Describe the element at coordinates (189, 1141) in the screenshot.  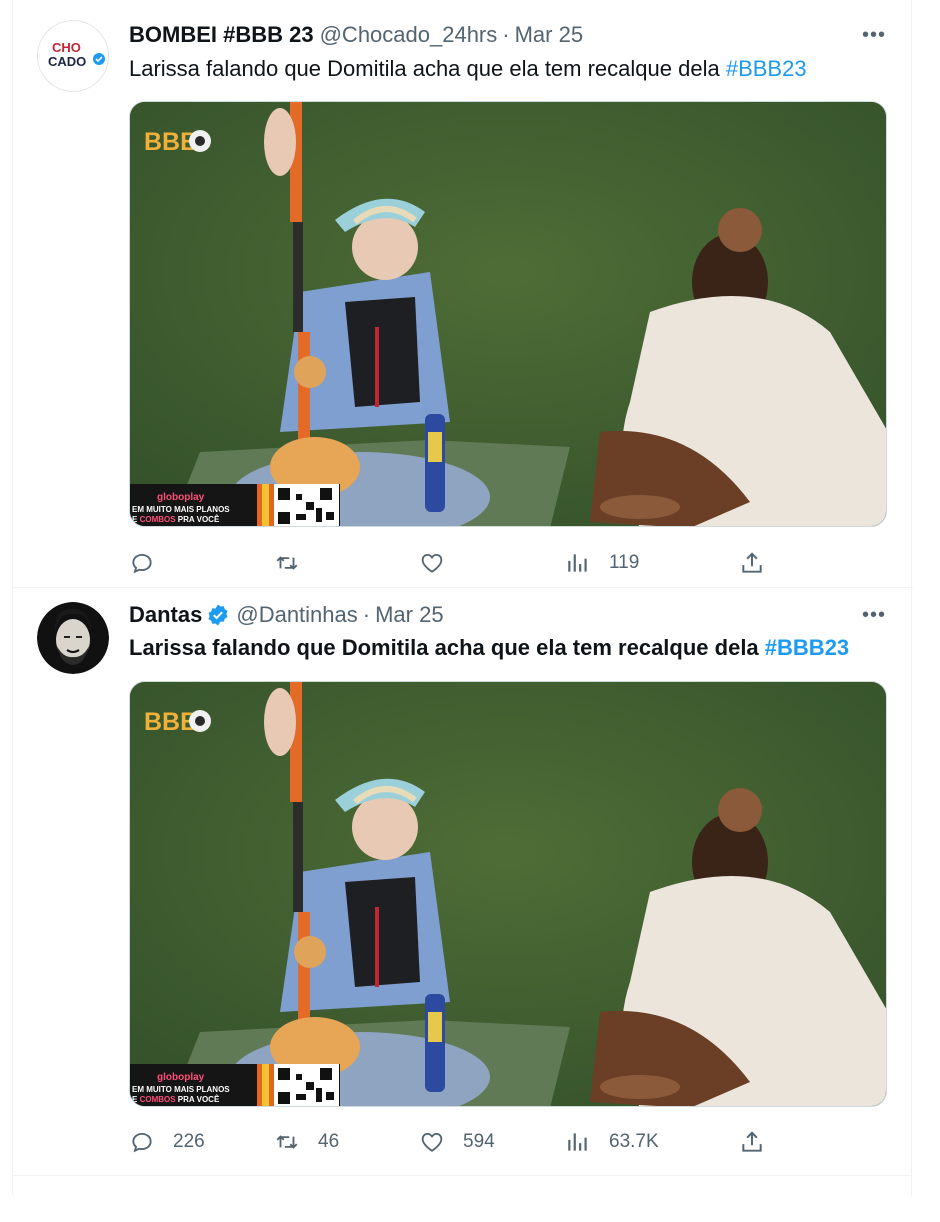
I see `reply-count: 226` at that location.